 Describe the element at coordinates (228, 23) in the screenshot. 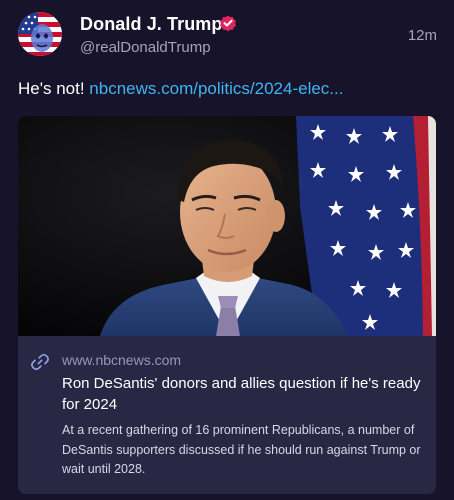

I see `verified-badge-icon` at that location.